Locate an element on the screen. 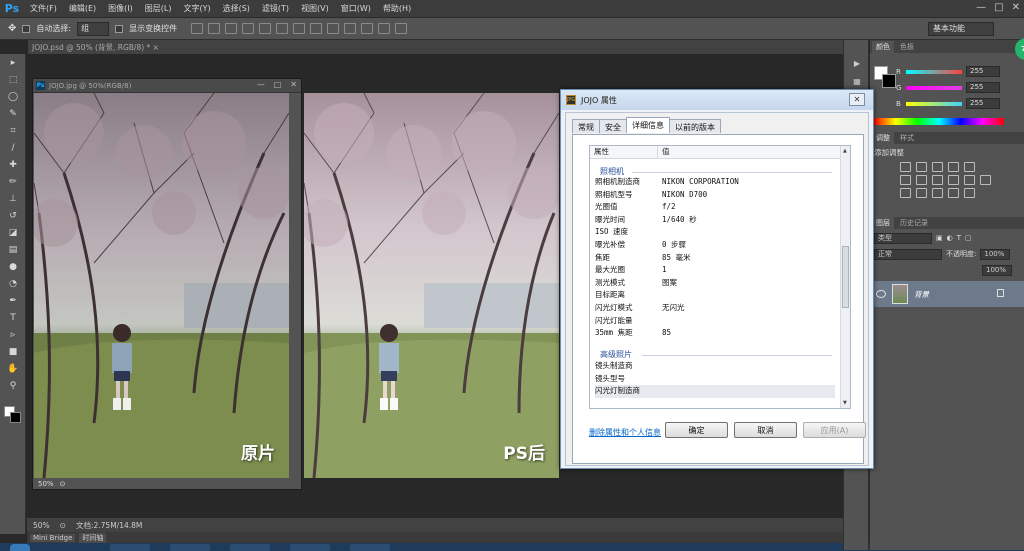 Image resolution: width=1024 pixels, height=551 pixels. play-icon: ▶ is located at coordinates (857, 63).